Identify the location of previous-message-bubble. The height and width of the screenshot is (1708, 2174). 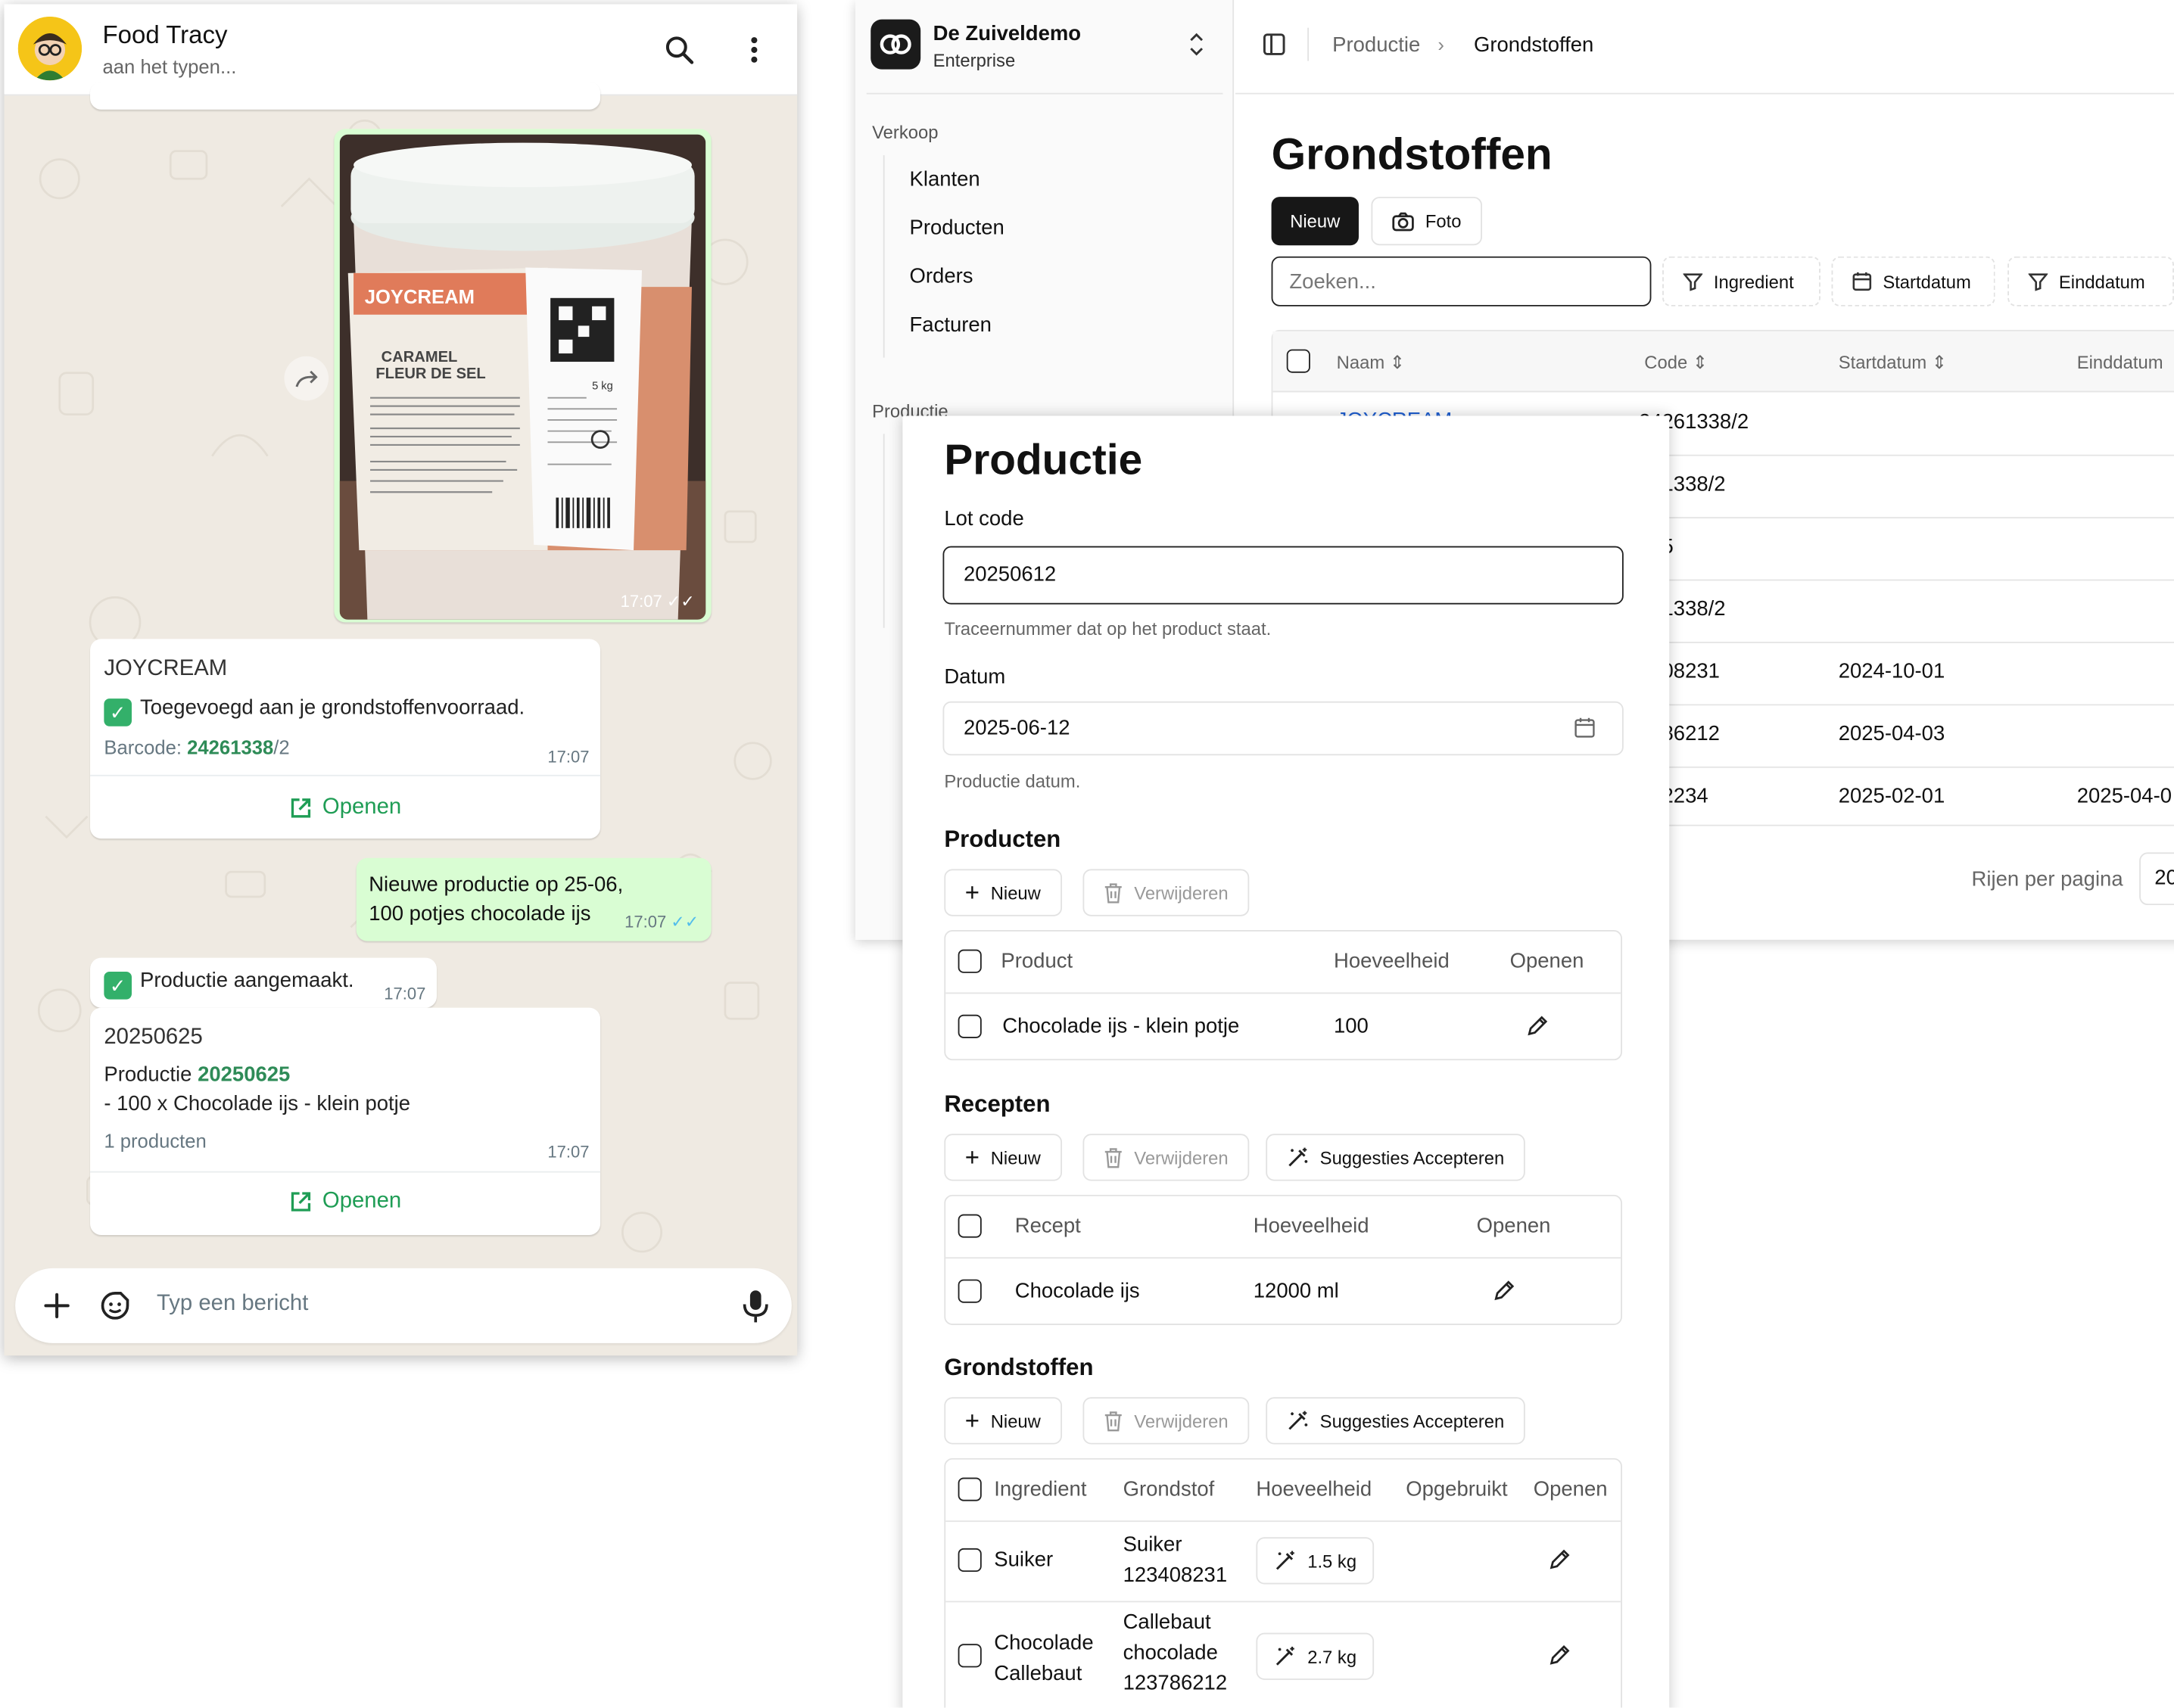
(345, 96).